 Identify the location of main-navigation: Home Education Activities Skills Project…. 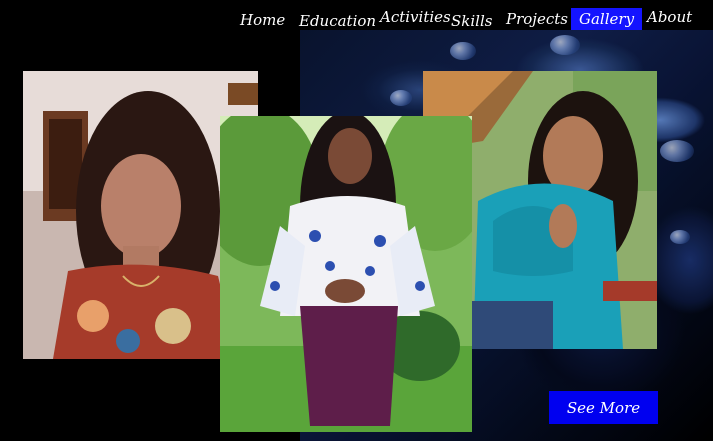
(463, 19).